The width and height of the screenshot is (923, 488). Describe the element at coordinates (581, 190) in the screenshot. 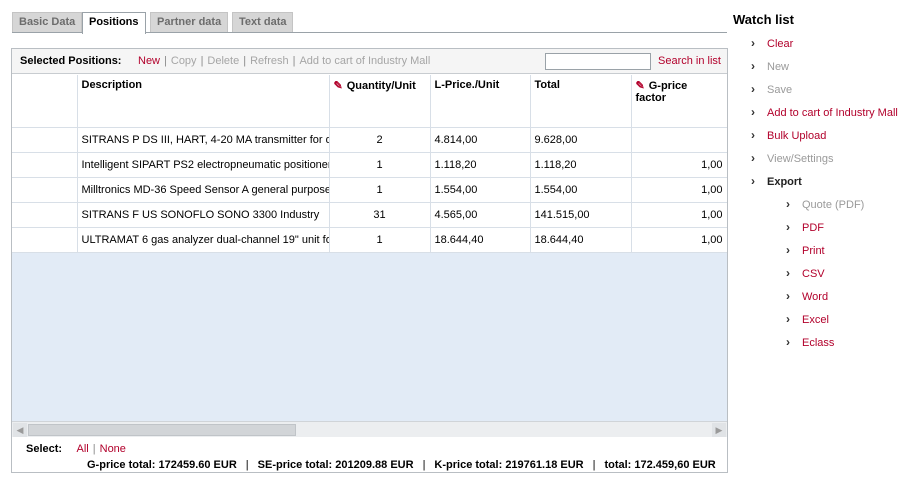

I see `total-cell: 1.554,00` at that location.